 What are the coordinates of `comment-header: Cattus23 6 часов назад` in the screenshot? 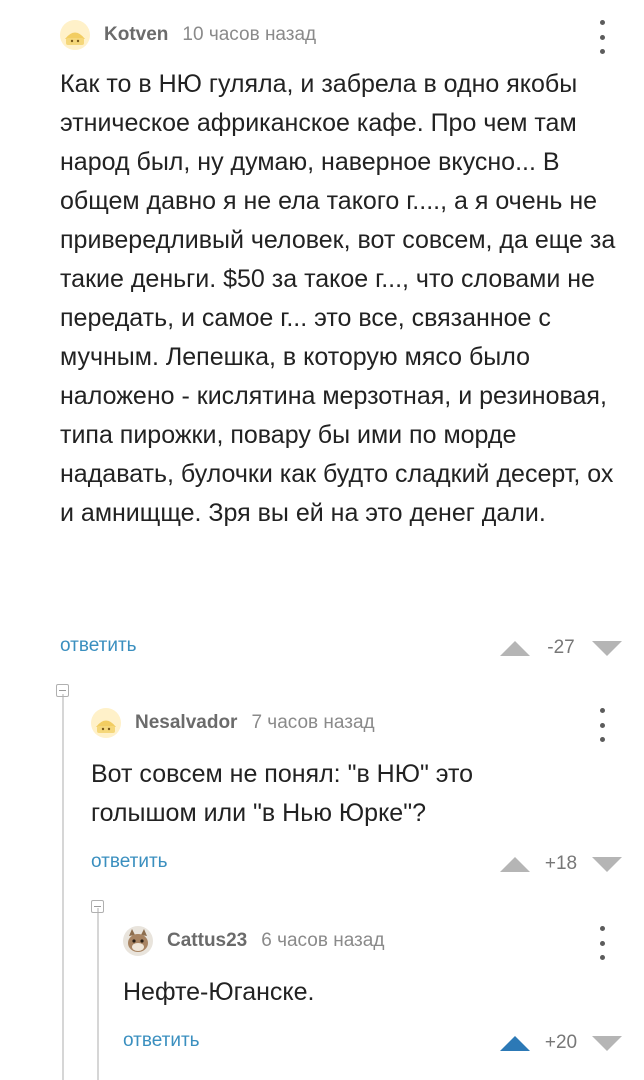 It's located at (253, 941).